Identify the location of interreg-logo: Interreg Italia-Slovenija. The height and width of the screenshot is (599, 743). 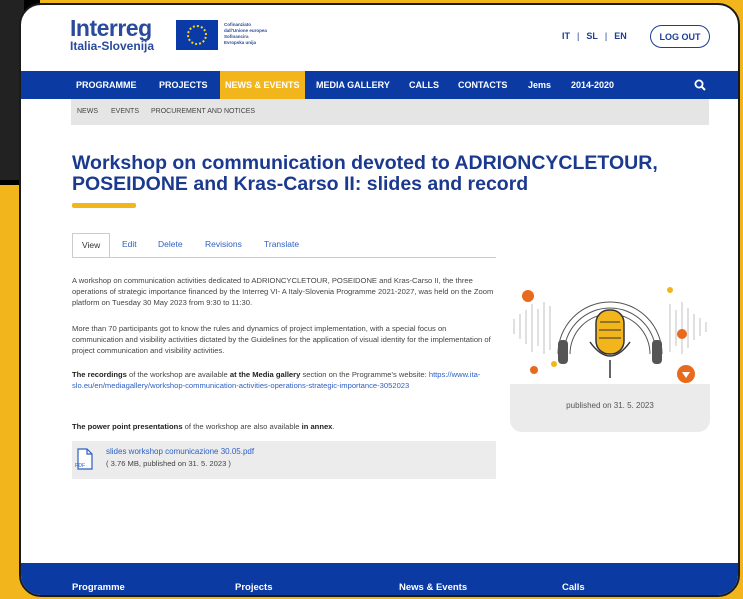
(112, 34).